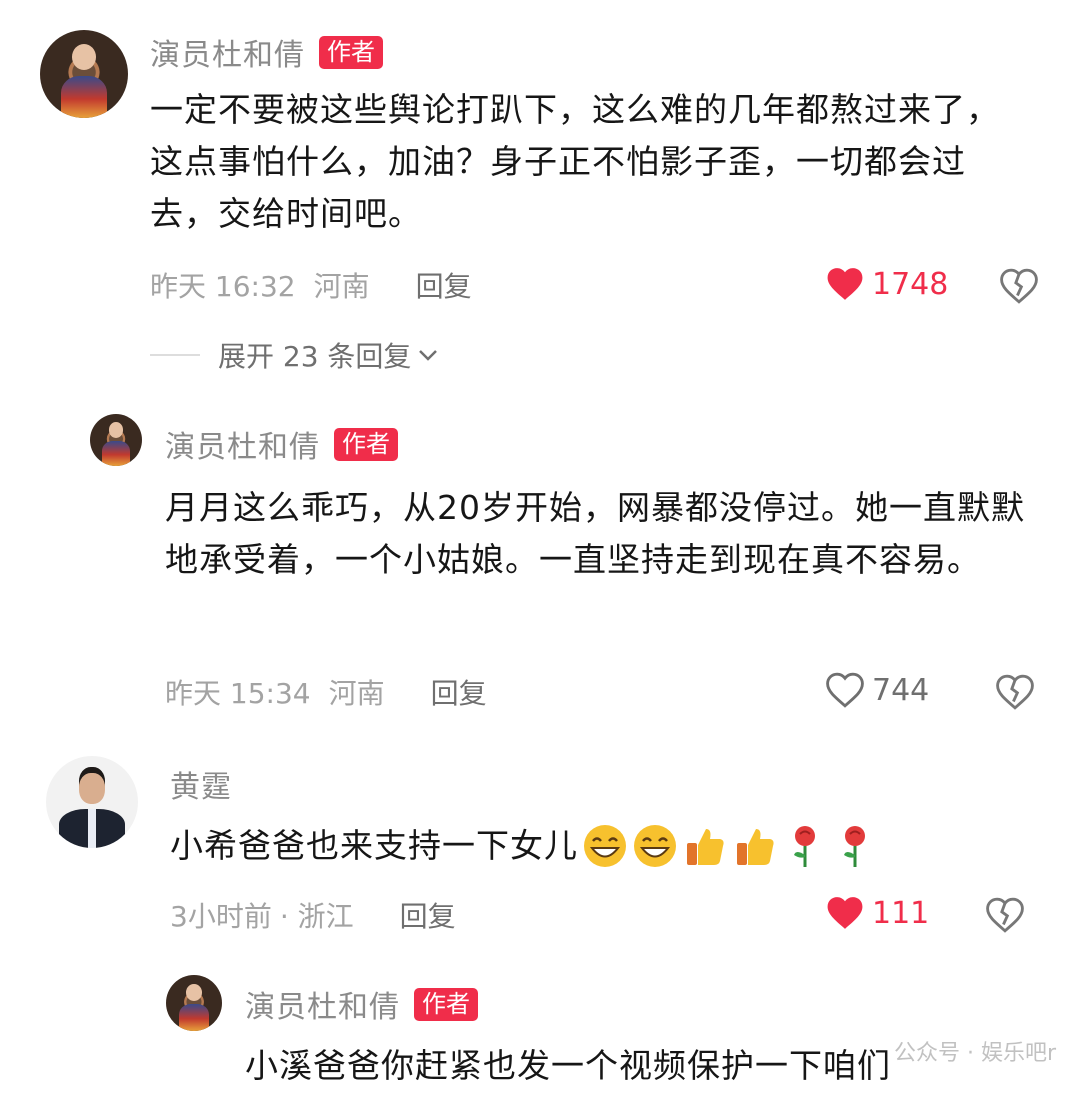 This screenshot has height=1107, width=1080. I want to click on comment-text-row: 小希爸爸也来支持一下女儿, so click(610, 846).